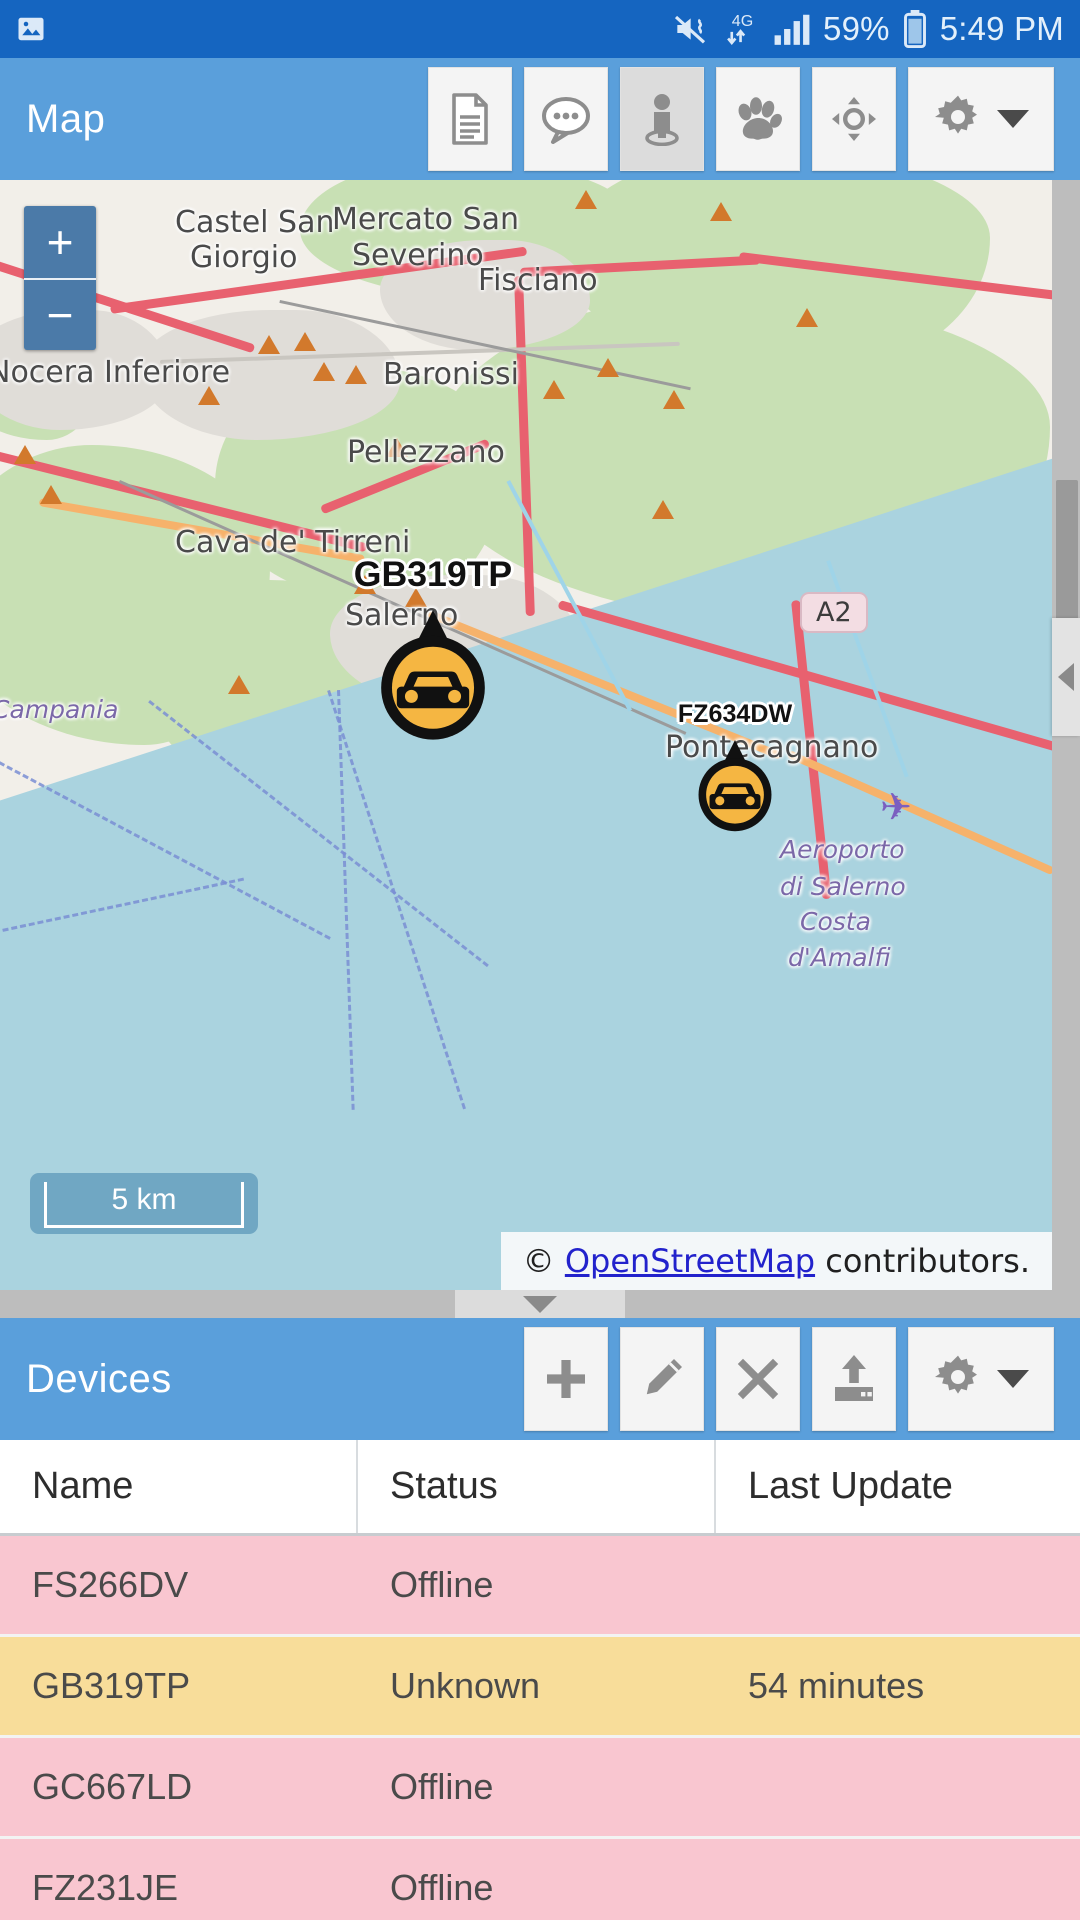 Image resolution: width=1080 pixels, height=1920 pixels. Describe the element at coordinates (758, 119) in the screenshot. I see `paw-icon` at that location.